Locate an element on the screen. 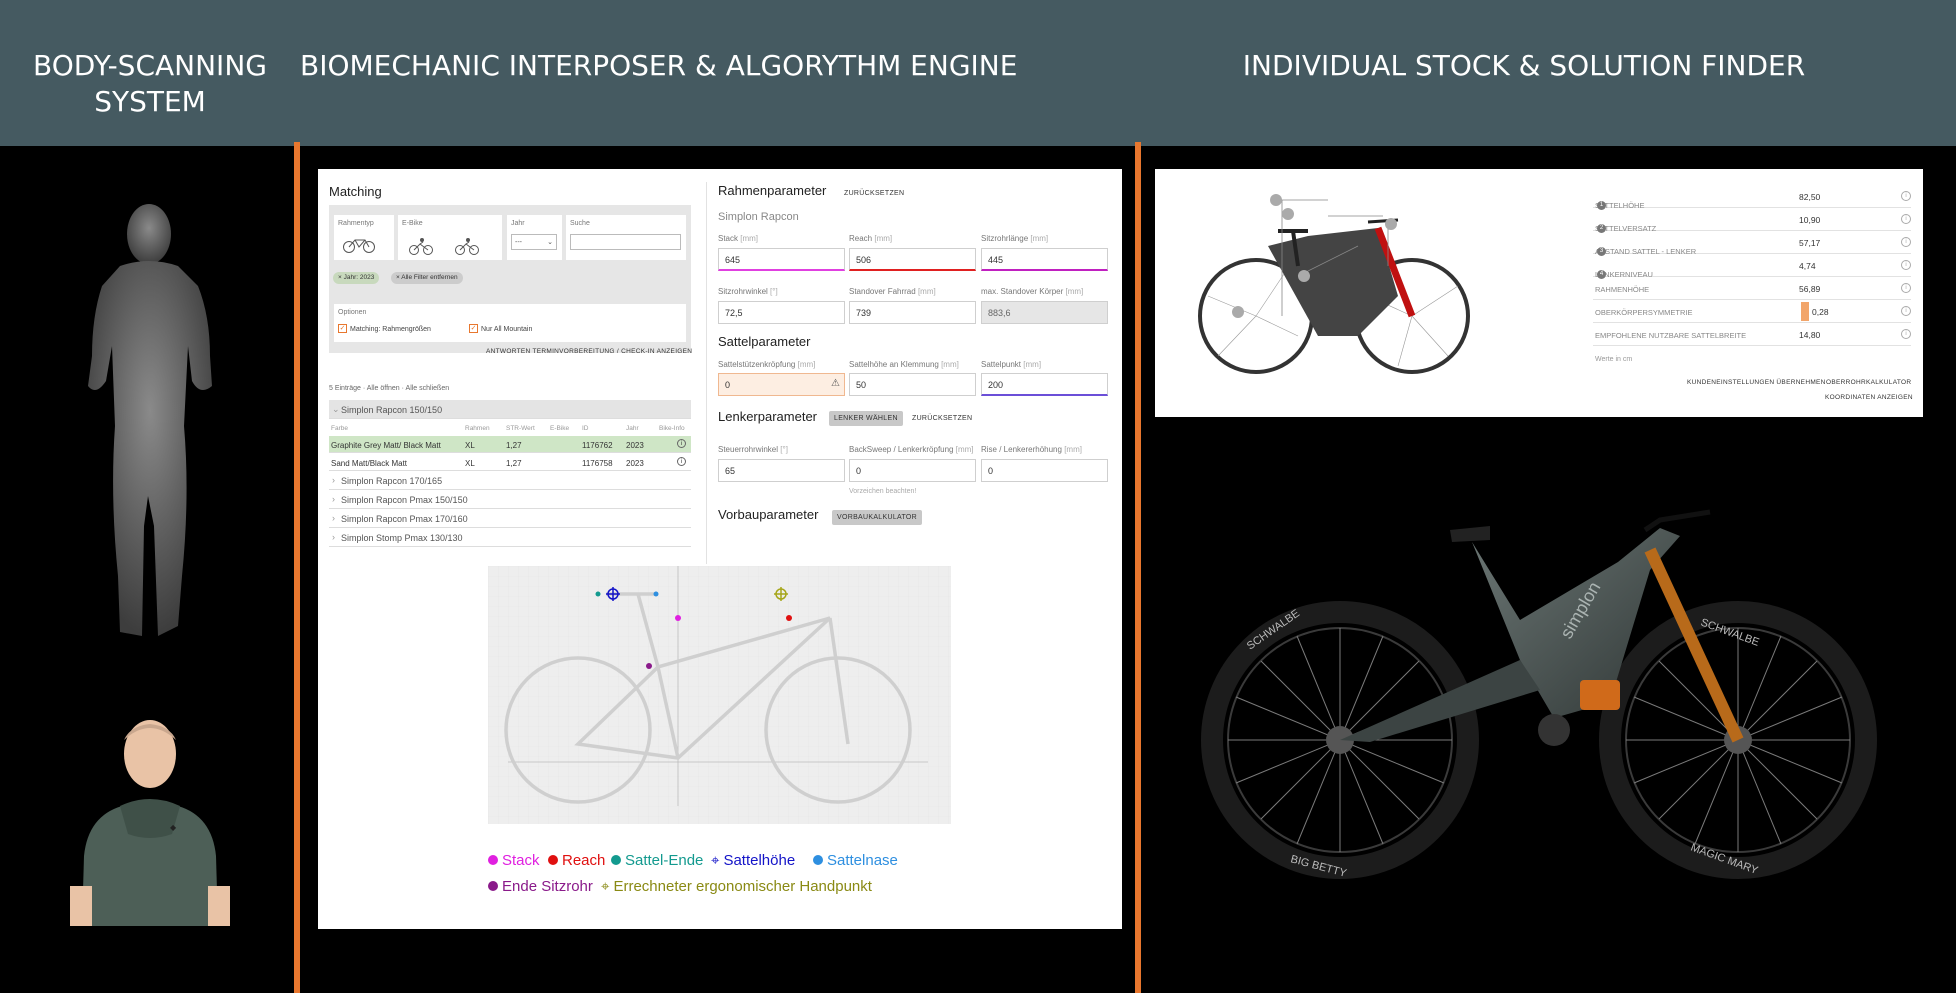 The width and height of the screenshot is (1956, 993). sattelpunkt-input: 200 is located at coordinates (1044, 384).